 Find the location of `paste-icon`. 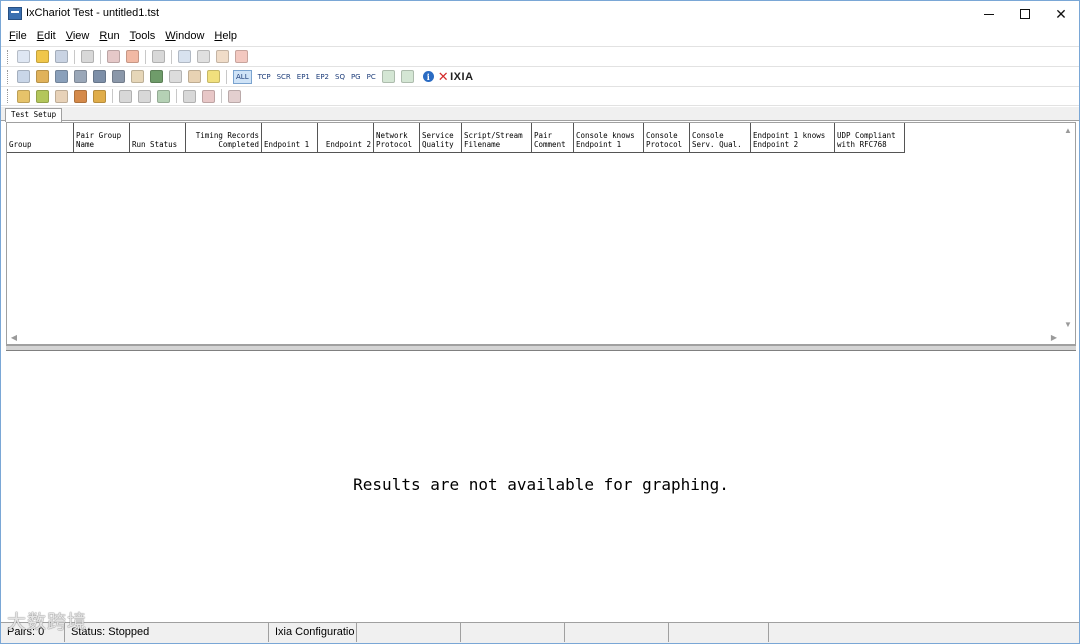

paste-icon is located at coordinates (241, 56).